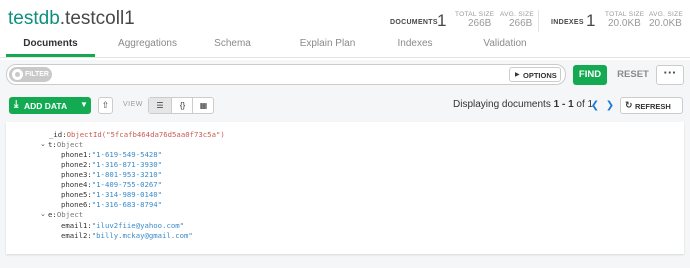  I want to click on field-phone2: phone2:"1-316-871-3930", so click(112, 164).